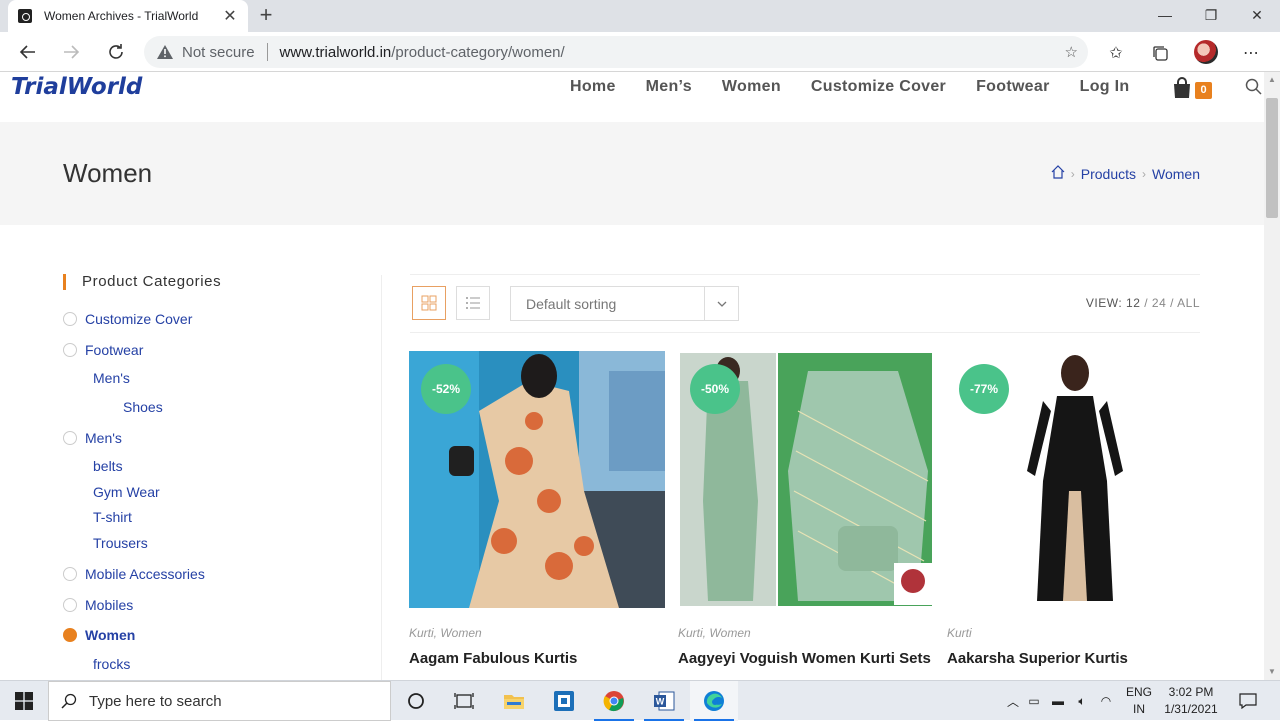 The height and width of the screenshot is (721, 1280). What do you see at coordinates (103, 350) in the screenshot?
I see `sidebar-category-item: Footwear` at bounding box center [103, 350].